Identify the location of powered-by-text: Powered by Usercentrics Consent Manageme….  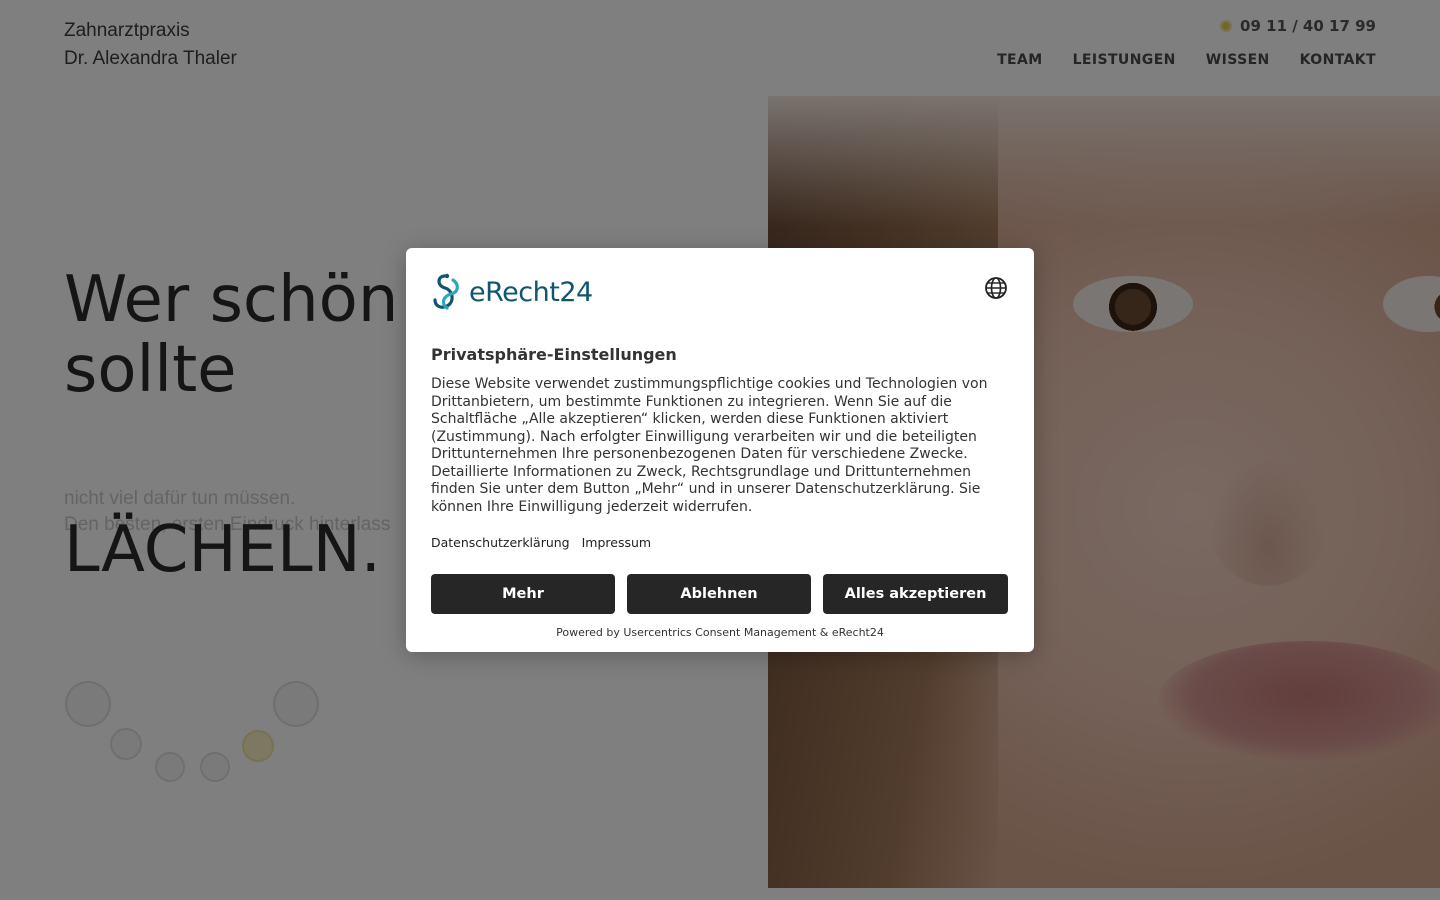
(720, 632).